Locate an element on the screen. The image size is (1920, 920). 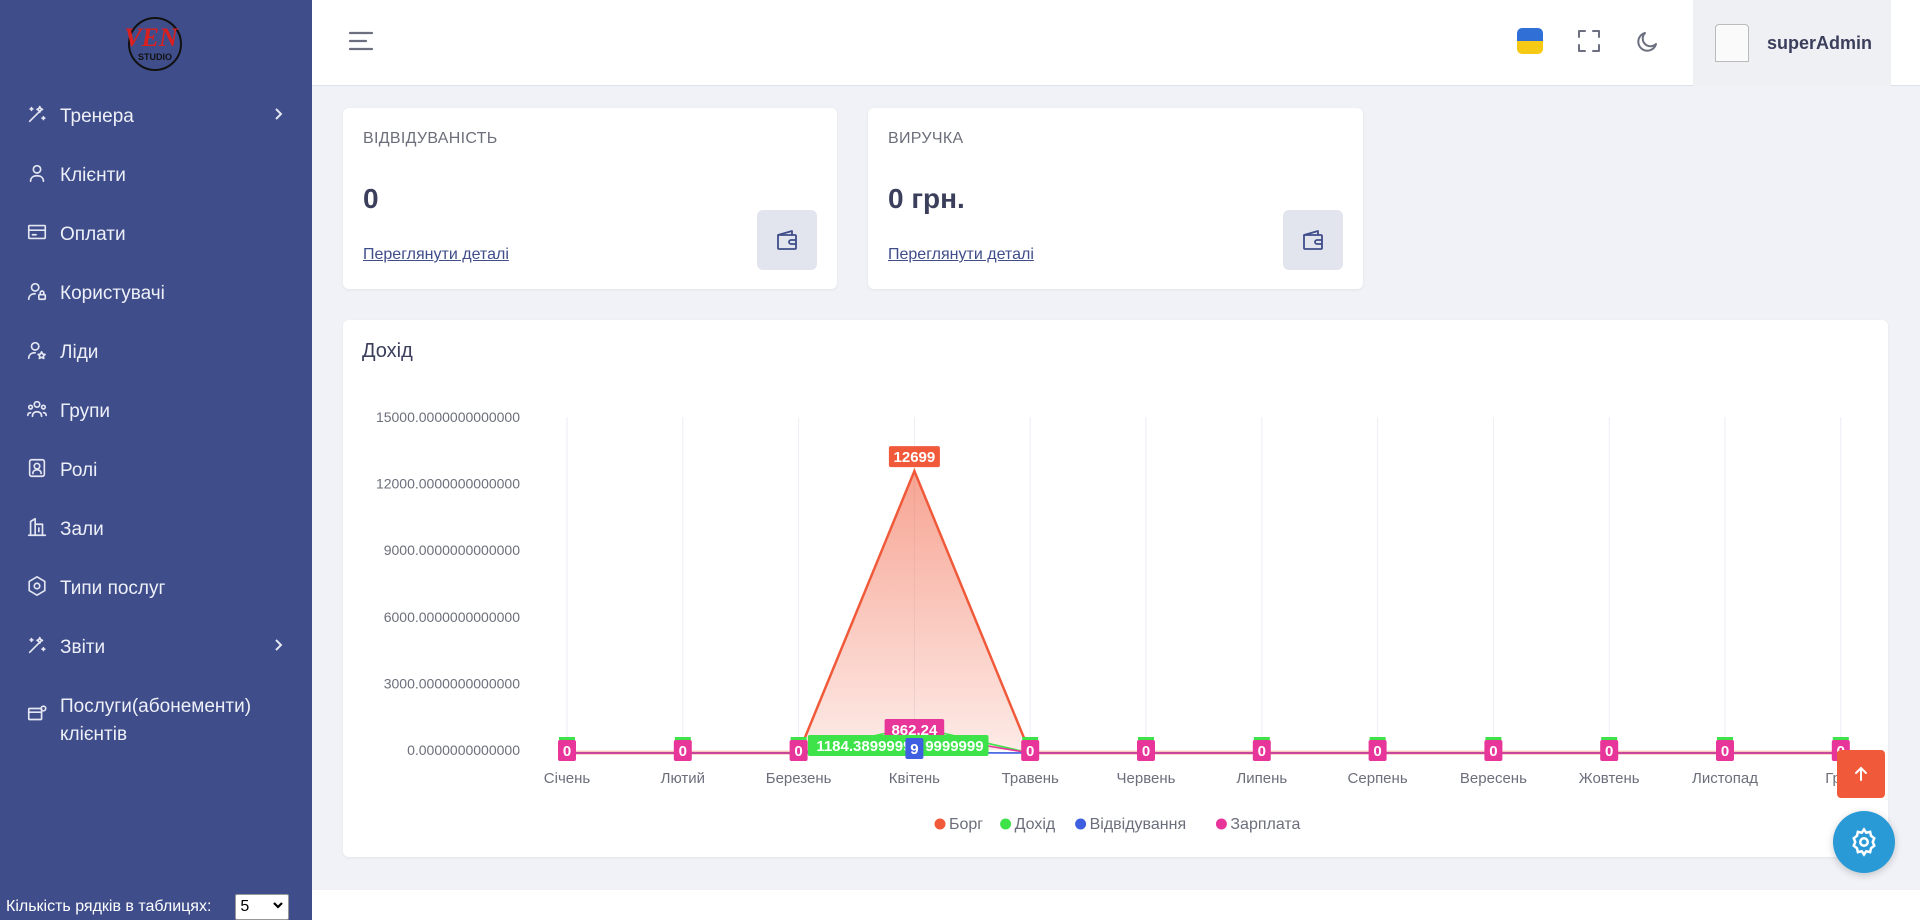
card-title: ВИРУЧКА is located at coordinates (926, 138).